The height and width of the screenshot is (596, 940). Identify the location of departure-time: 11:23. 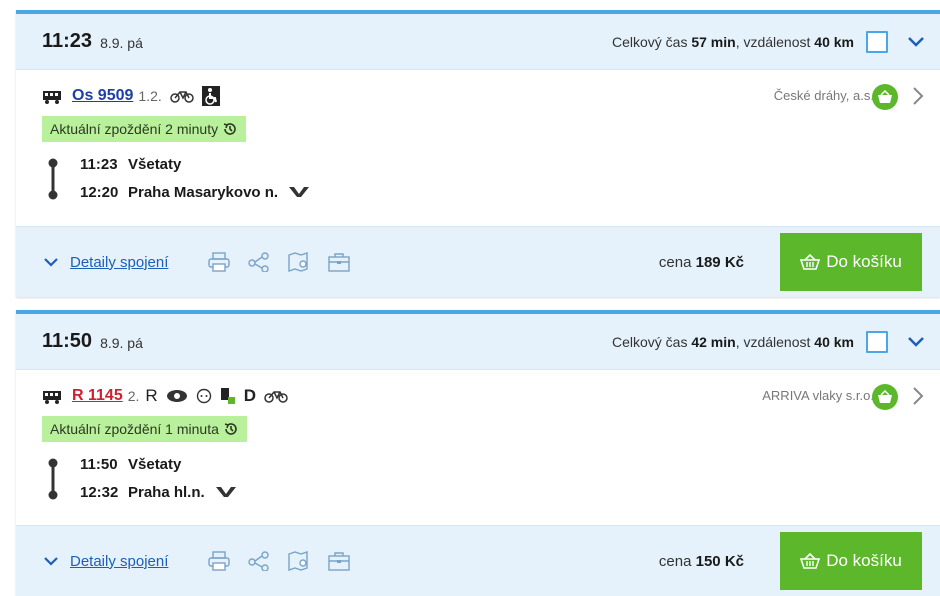
(67, 41).